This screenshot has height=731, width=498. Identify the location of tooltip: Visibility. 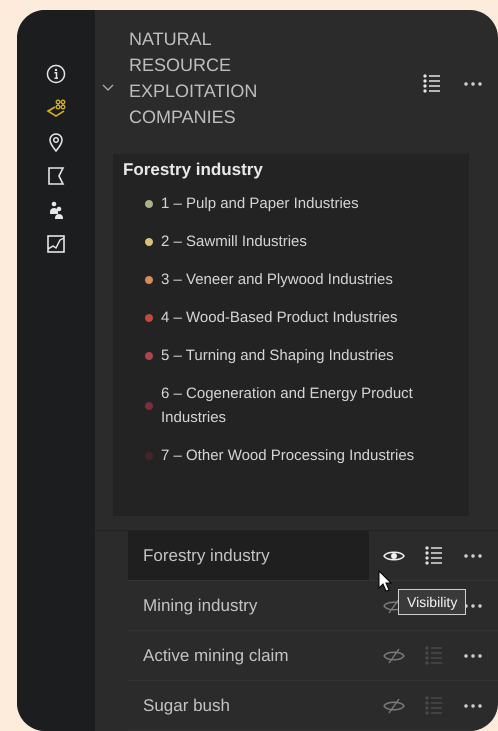
(432, 602).